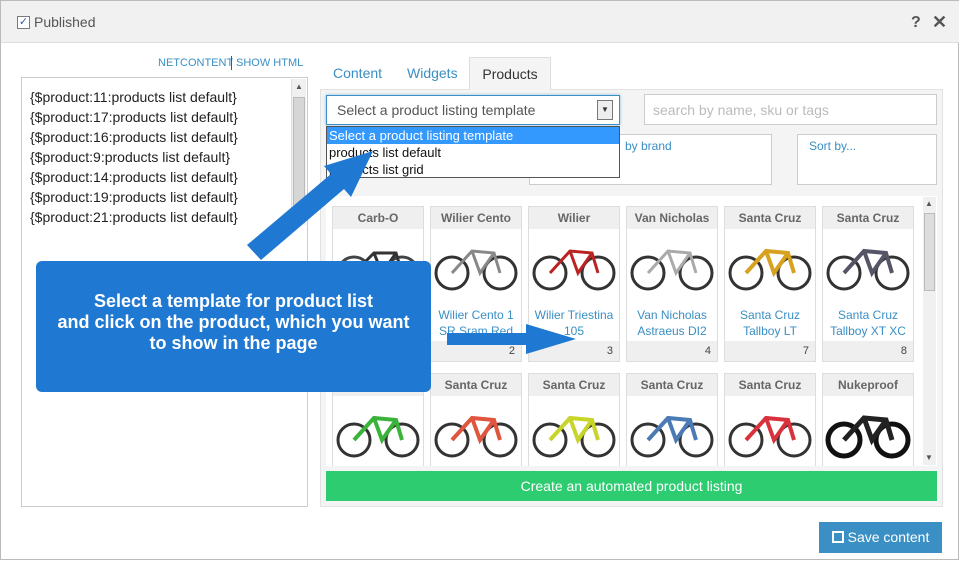 The image size is (959, 561). What do you see at coordinates (648, 146) in the screenshot?
I see `brand-filter-label: by brand` at bounding box center [648, 146].